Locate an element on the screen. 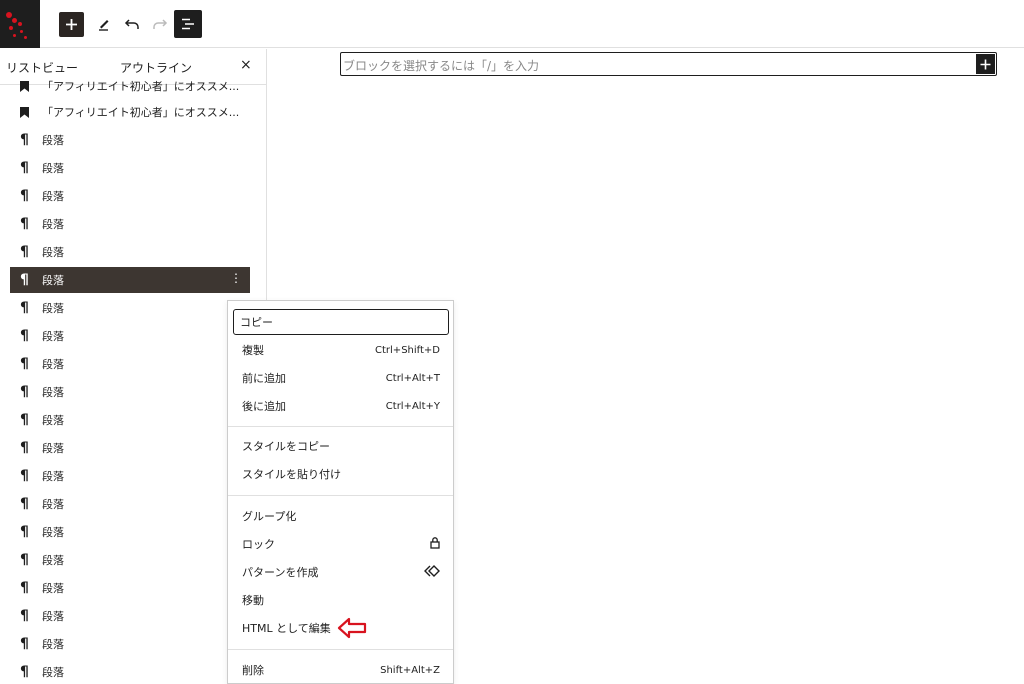 The width and height of the screenshot is (1024, 684). menu-item: ロック is located at coordinates (341, 544).